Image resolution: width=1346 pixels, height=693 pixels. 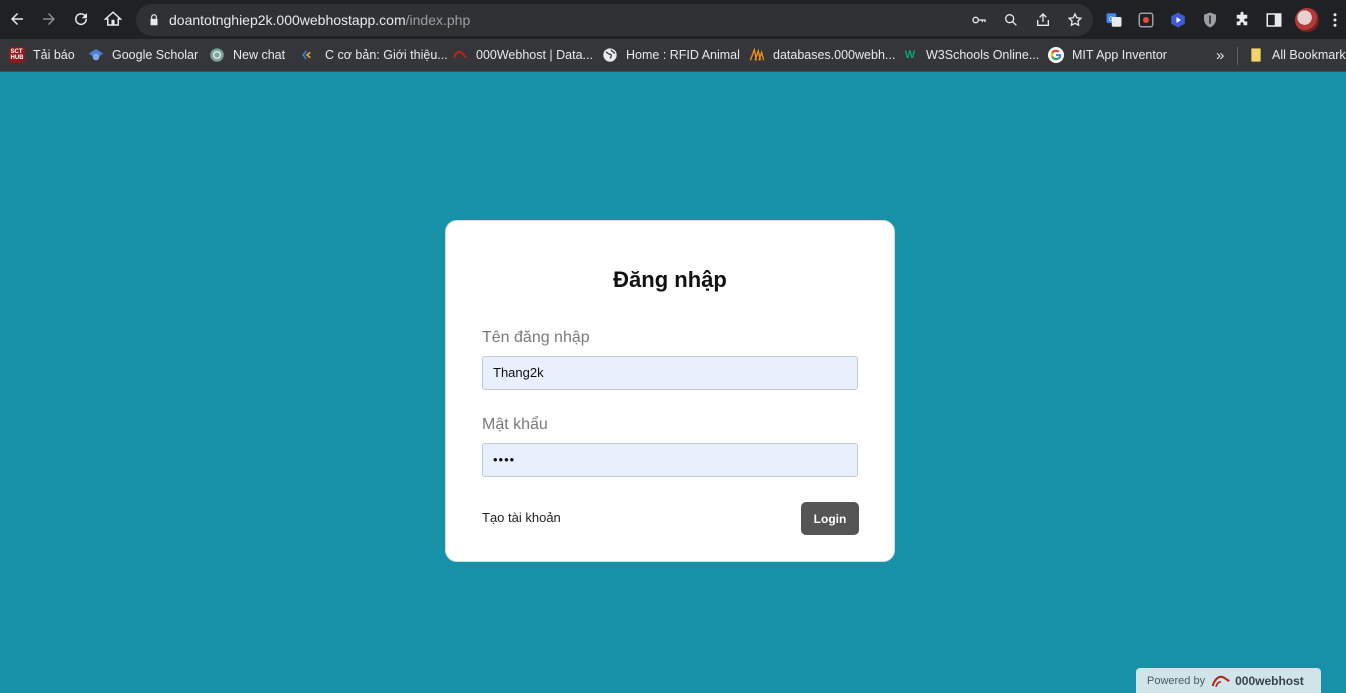 What do you see at coordinates (521, 517) in the screenshot?
I see `create-account-link: Tạo tài khoản` at bounding box center [521, 517].